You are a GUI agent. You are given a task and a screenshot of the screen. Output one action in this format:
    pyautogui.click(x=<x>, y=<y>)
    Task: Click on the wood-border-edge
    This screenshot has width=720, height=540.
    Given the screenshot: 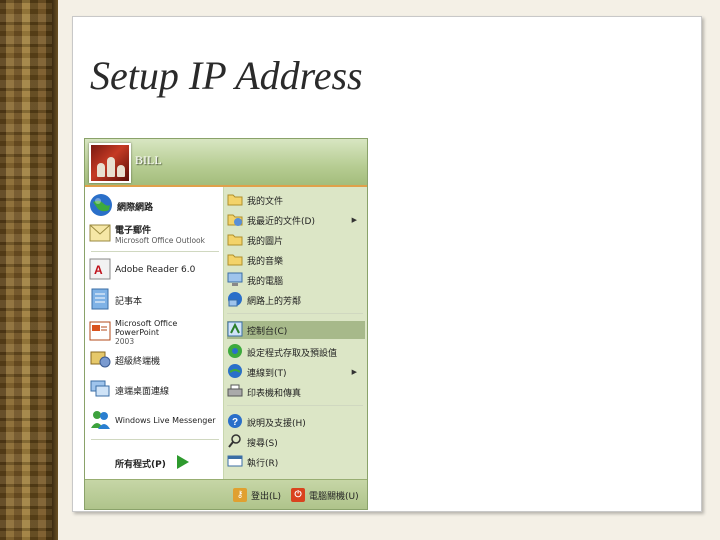 What is the action you would take?
    pyautogui.click(x=55, y=270)
    